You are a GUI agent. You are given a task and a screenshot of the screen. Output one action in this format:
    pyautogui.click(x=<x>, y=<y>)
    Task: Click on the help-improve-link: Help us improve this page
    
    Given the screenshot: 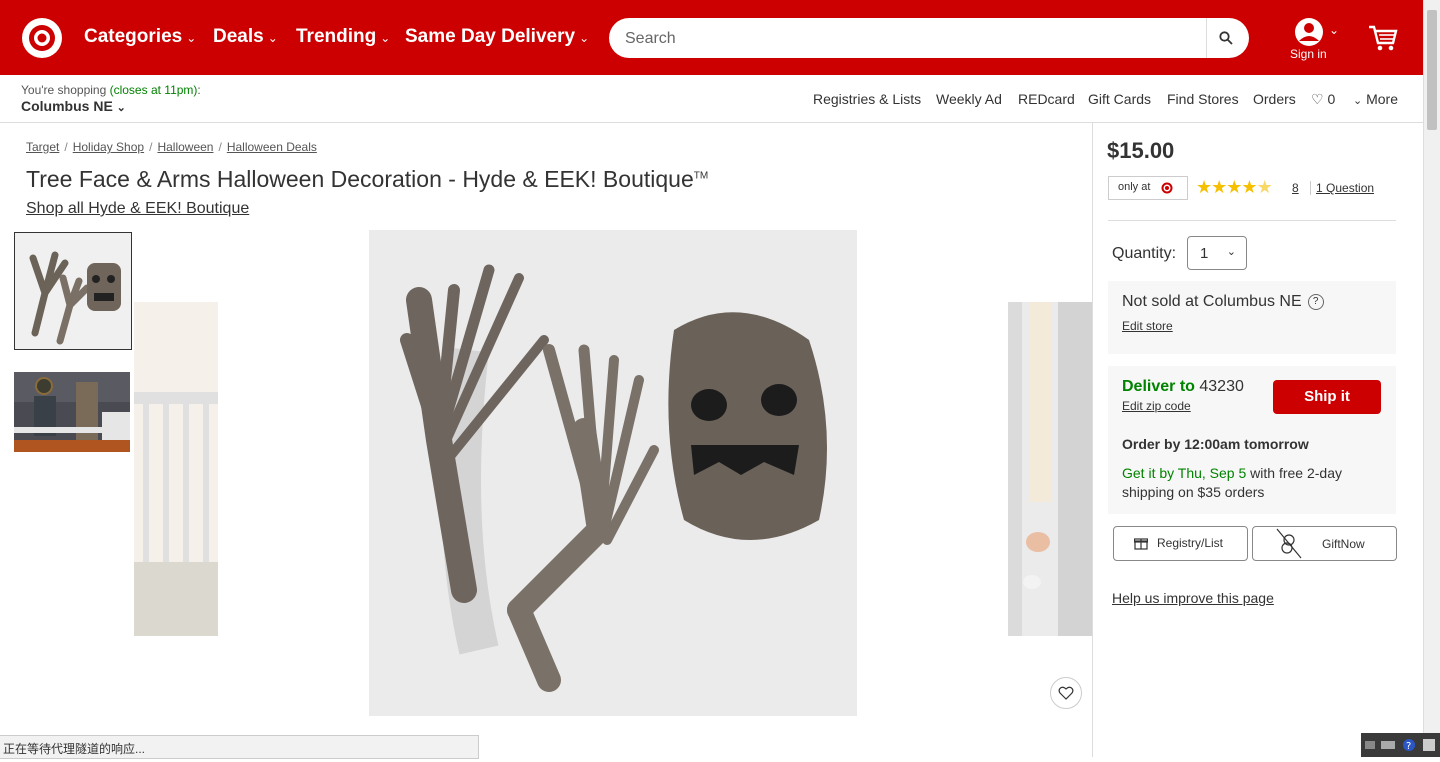 What is the action you would take?
    pyautogui.click(x=1193, y=598)
    